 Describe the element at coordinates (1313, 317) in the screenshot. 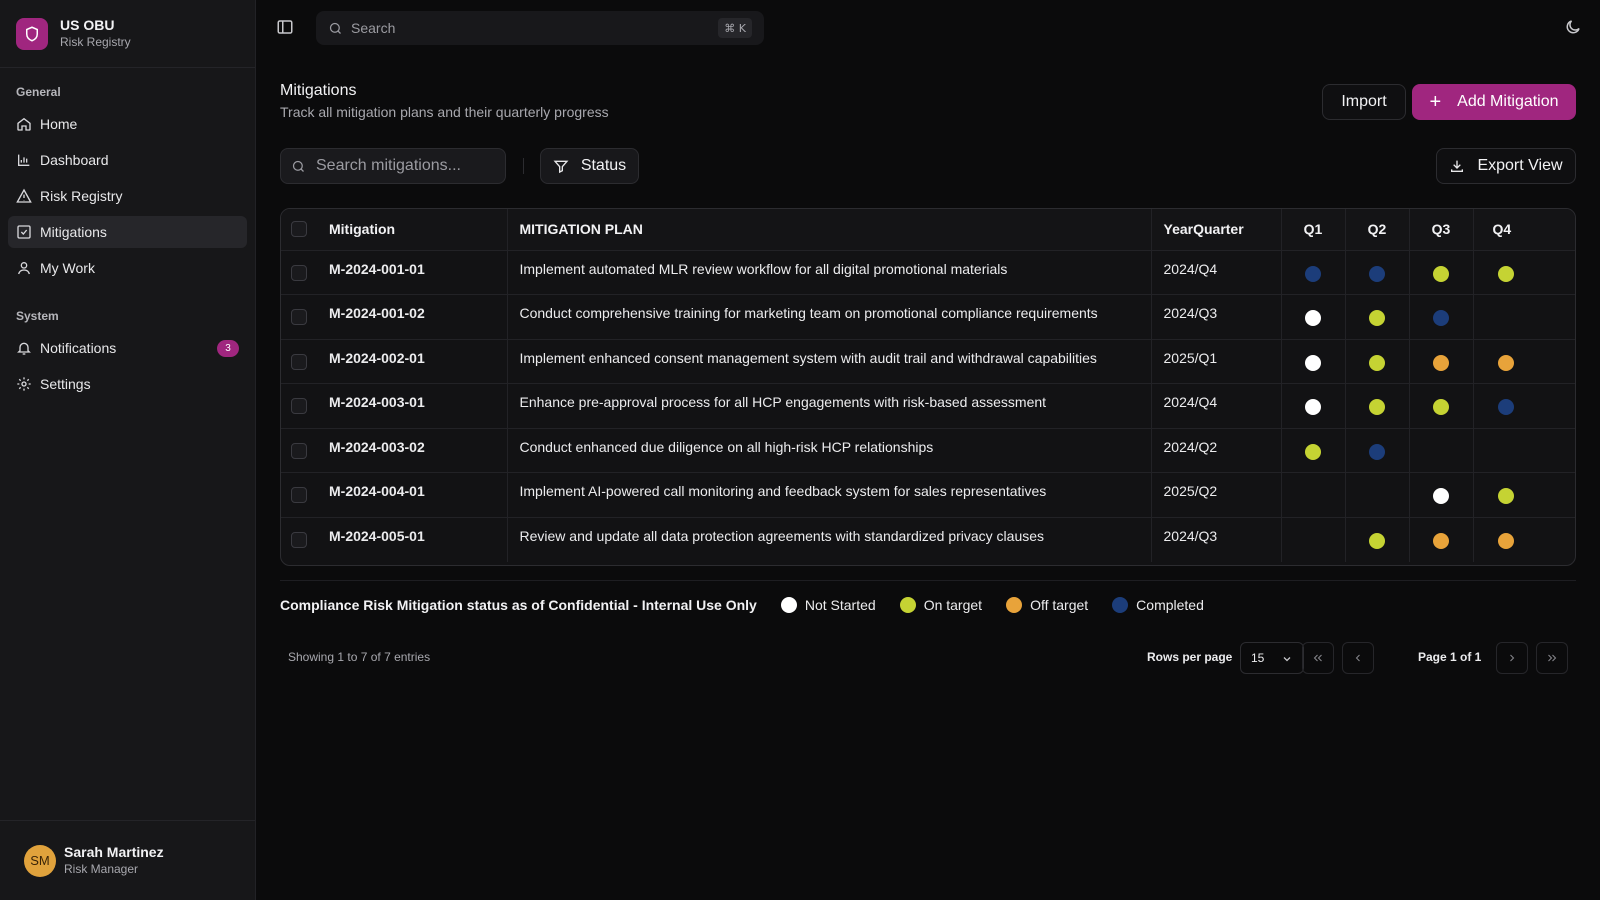

I see `quarter-status-cell-q1` at that location.